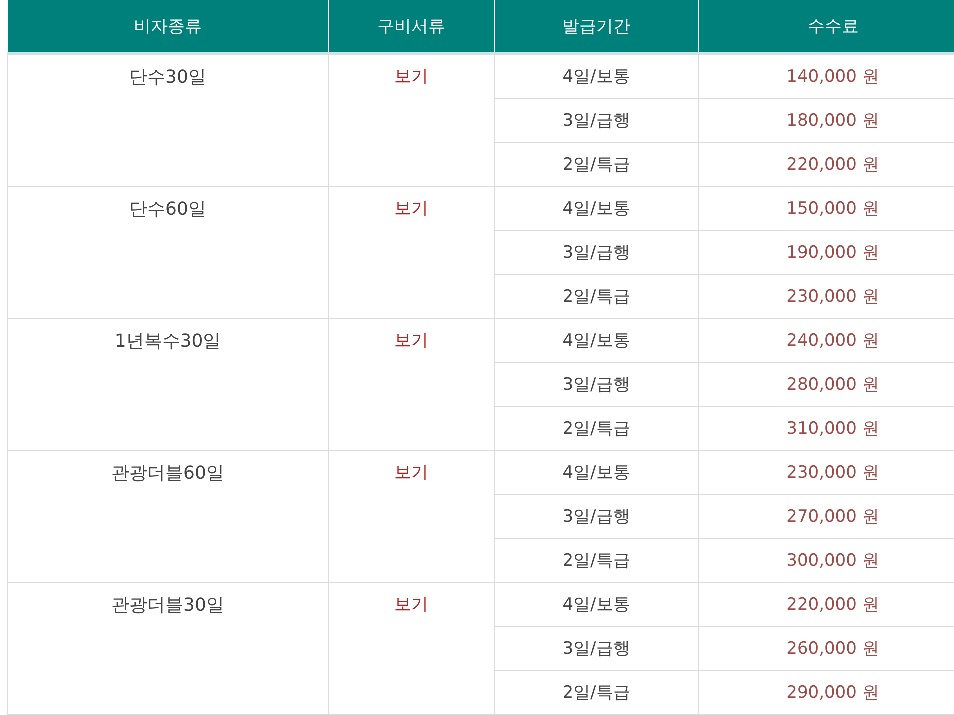  I want to click on visa-type: 관광더블60일, so click(168, 473).